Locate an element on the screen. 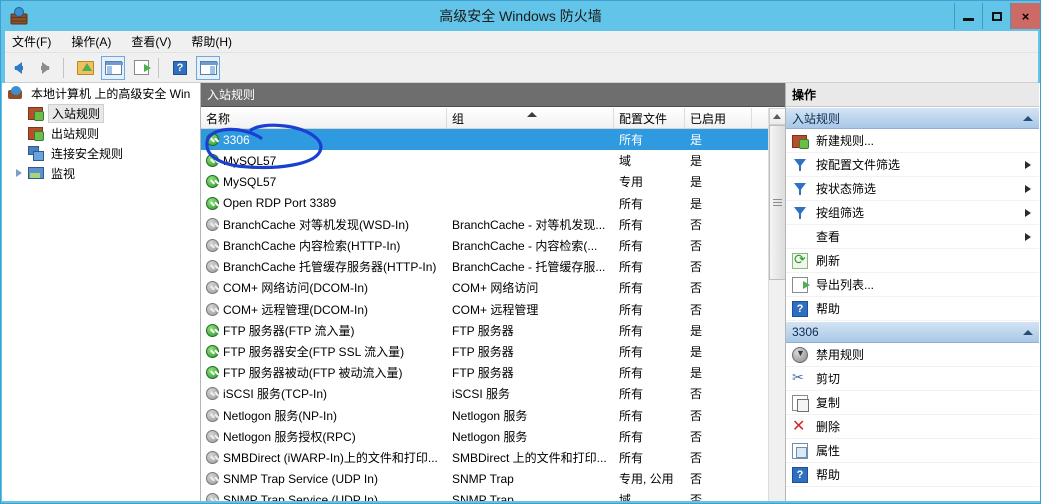 Image resolution: width=1041 pixels, height=504 pixels. action-item: 删除 is located at coordinates (912, 427).